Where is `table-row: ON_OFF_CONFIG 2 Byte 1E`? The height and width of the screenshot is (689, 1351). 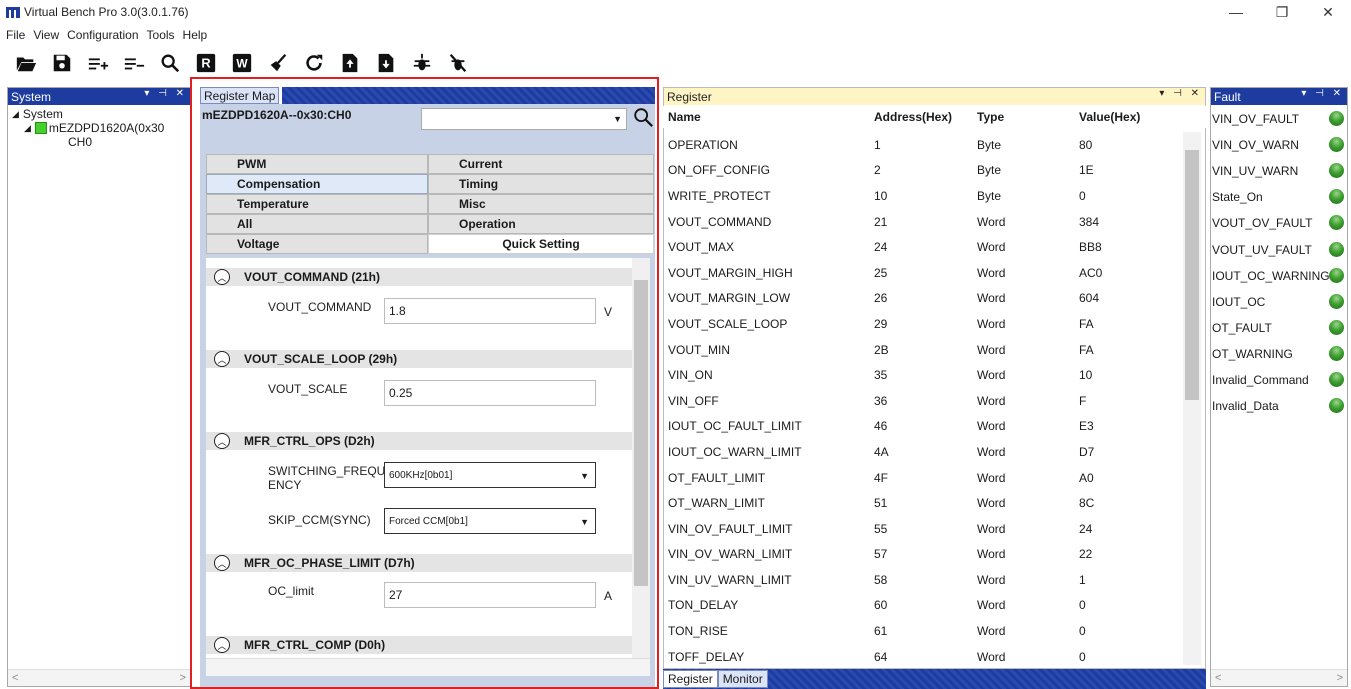 table-row: ON_OFF_CONFIG 2 Byte 1E is located at coordinates (923, 171).